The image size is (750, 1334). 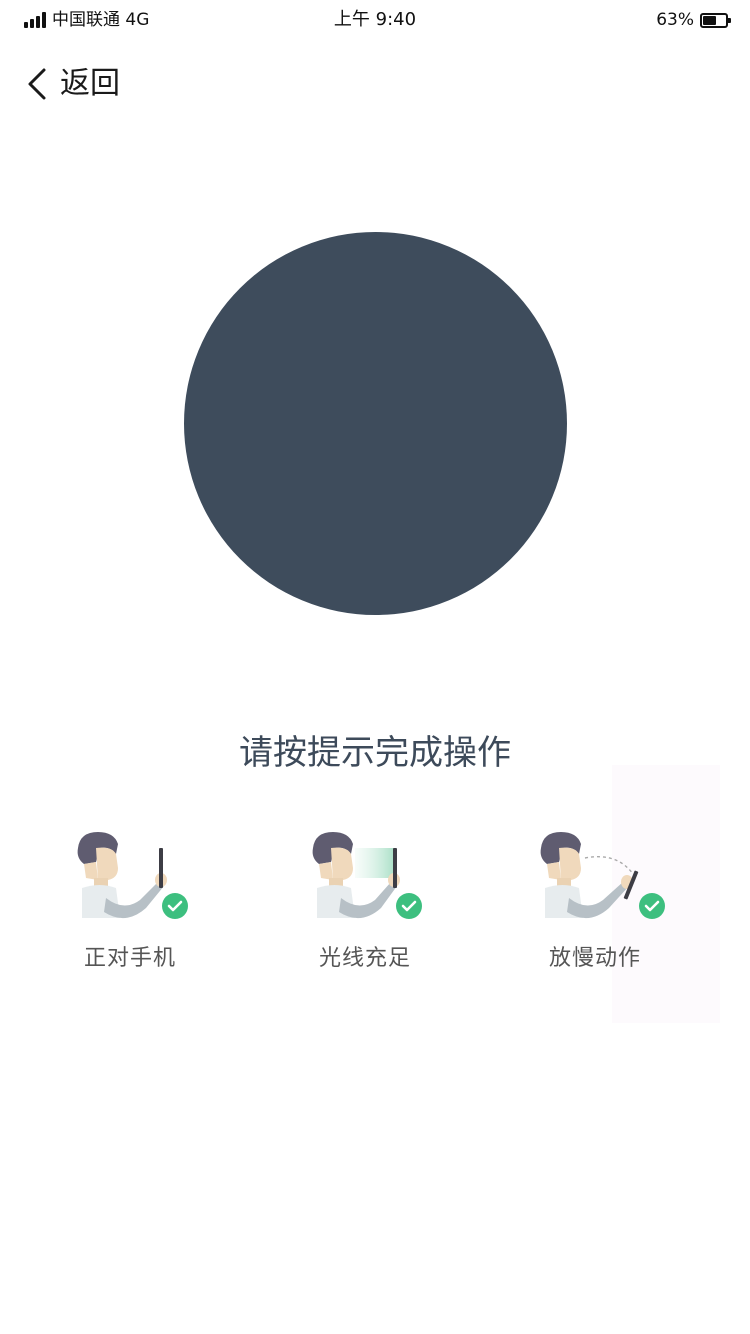 I want to click on back-button: 返回, so click(x=72, y=84).